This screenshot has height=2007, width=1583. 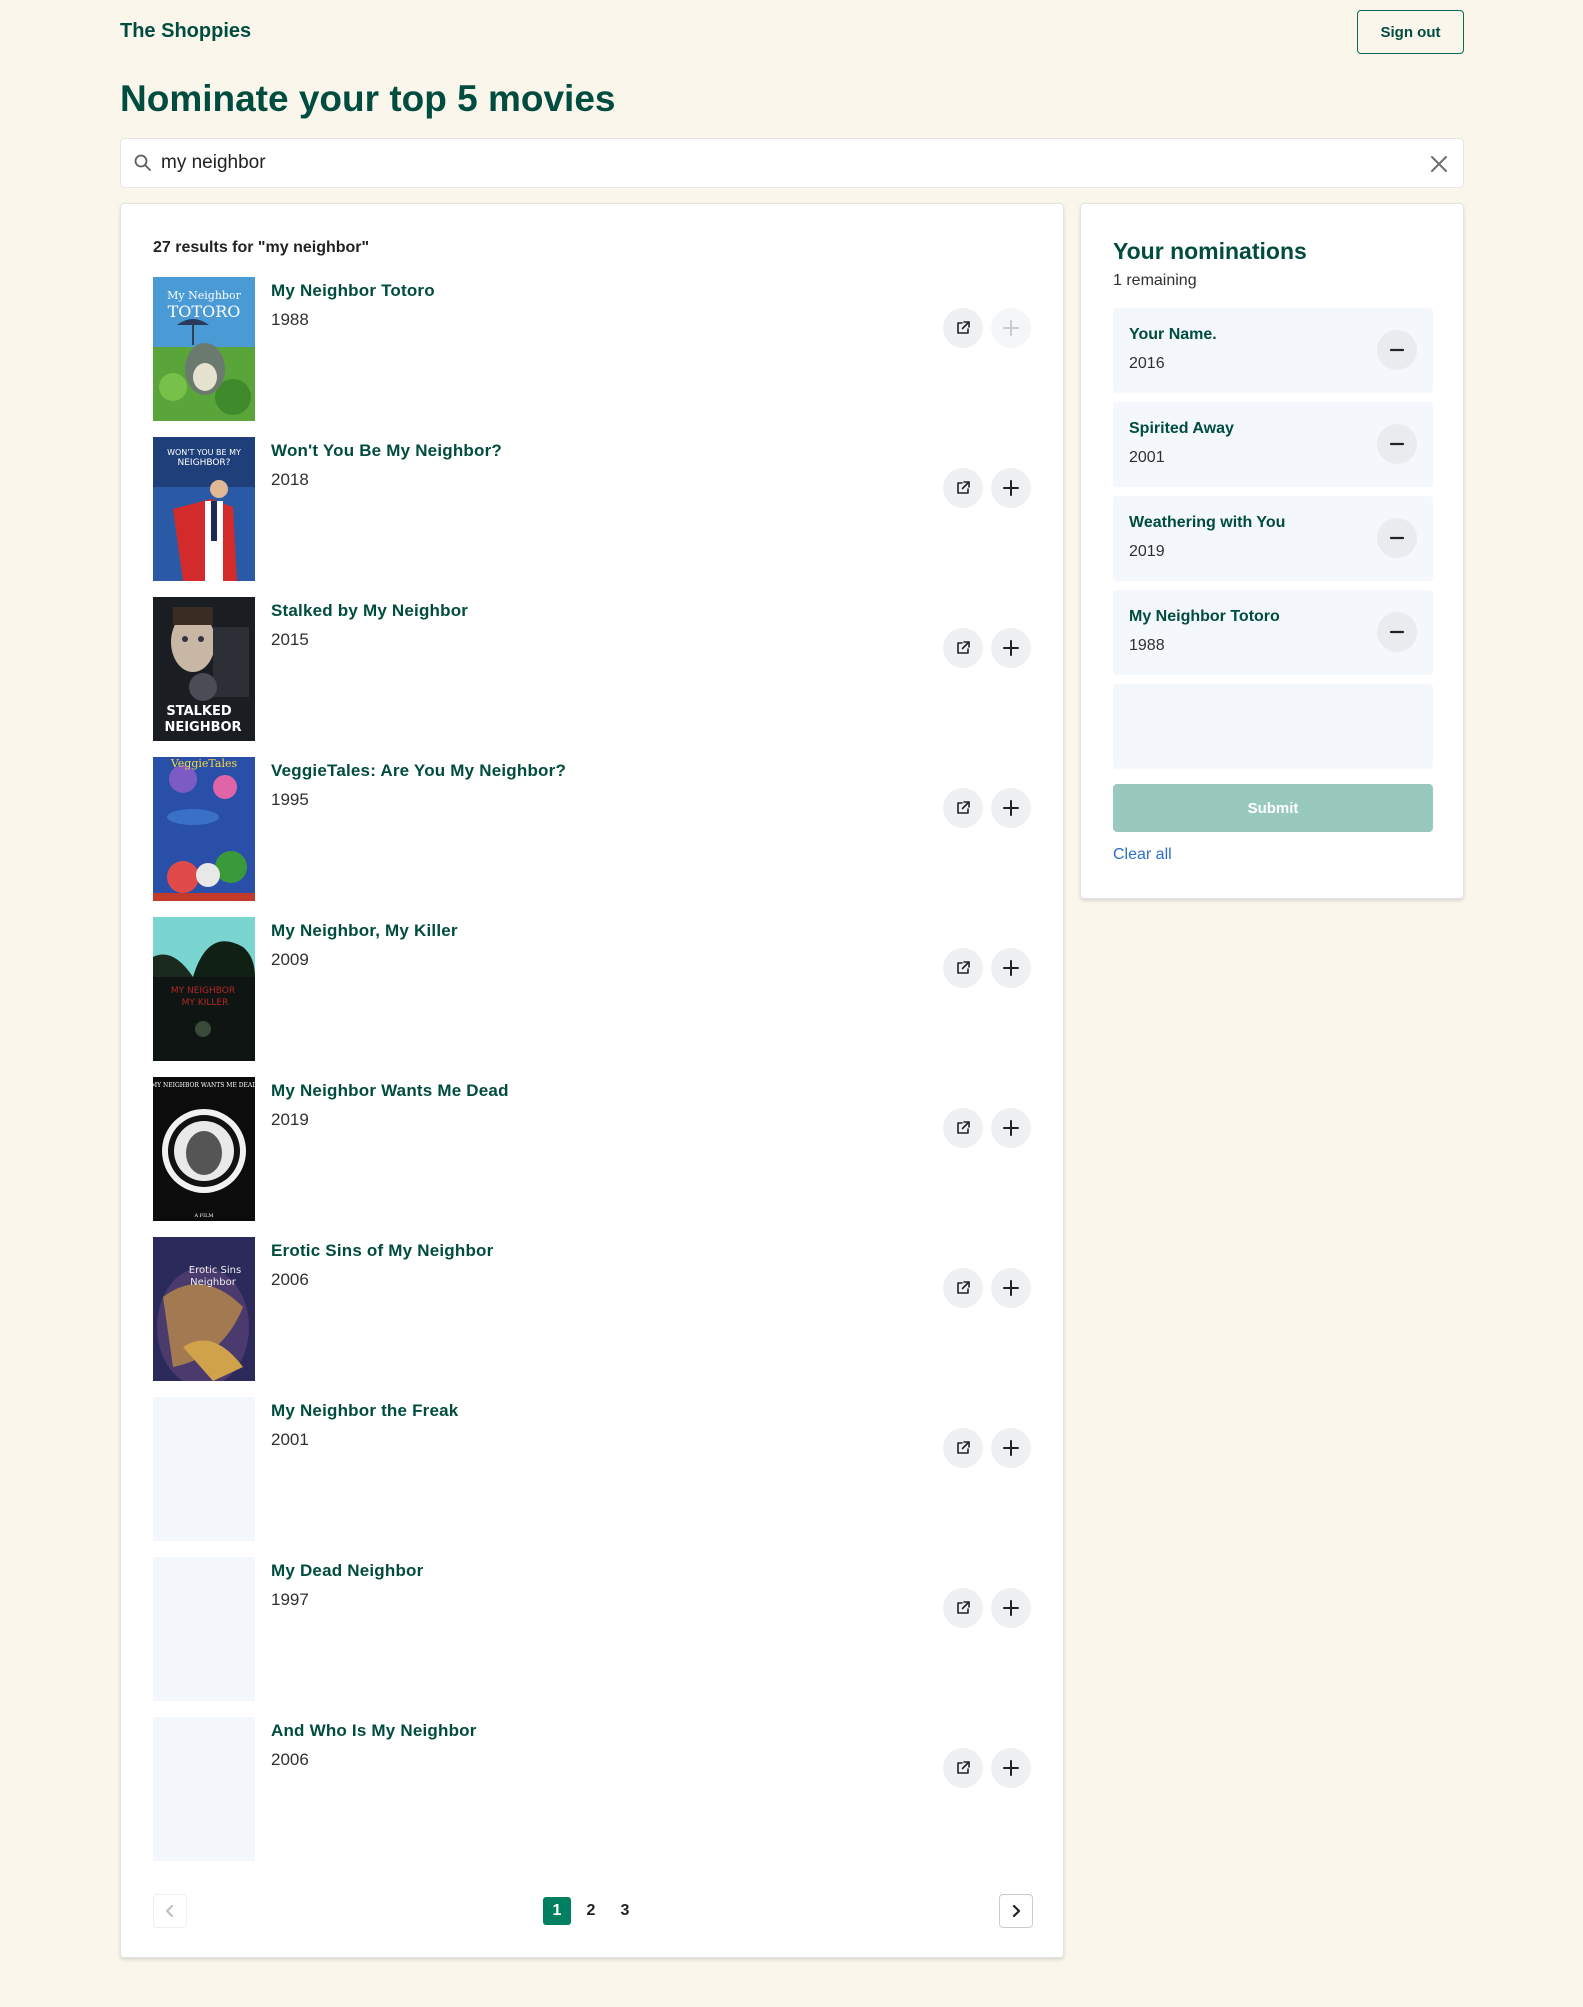 I want to click on movie-year: 1988, so click(x=290, y=319).